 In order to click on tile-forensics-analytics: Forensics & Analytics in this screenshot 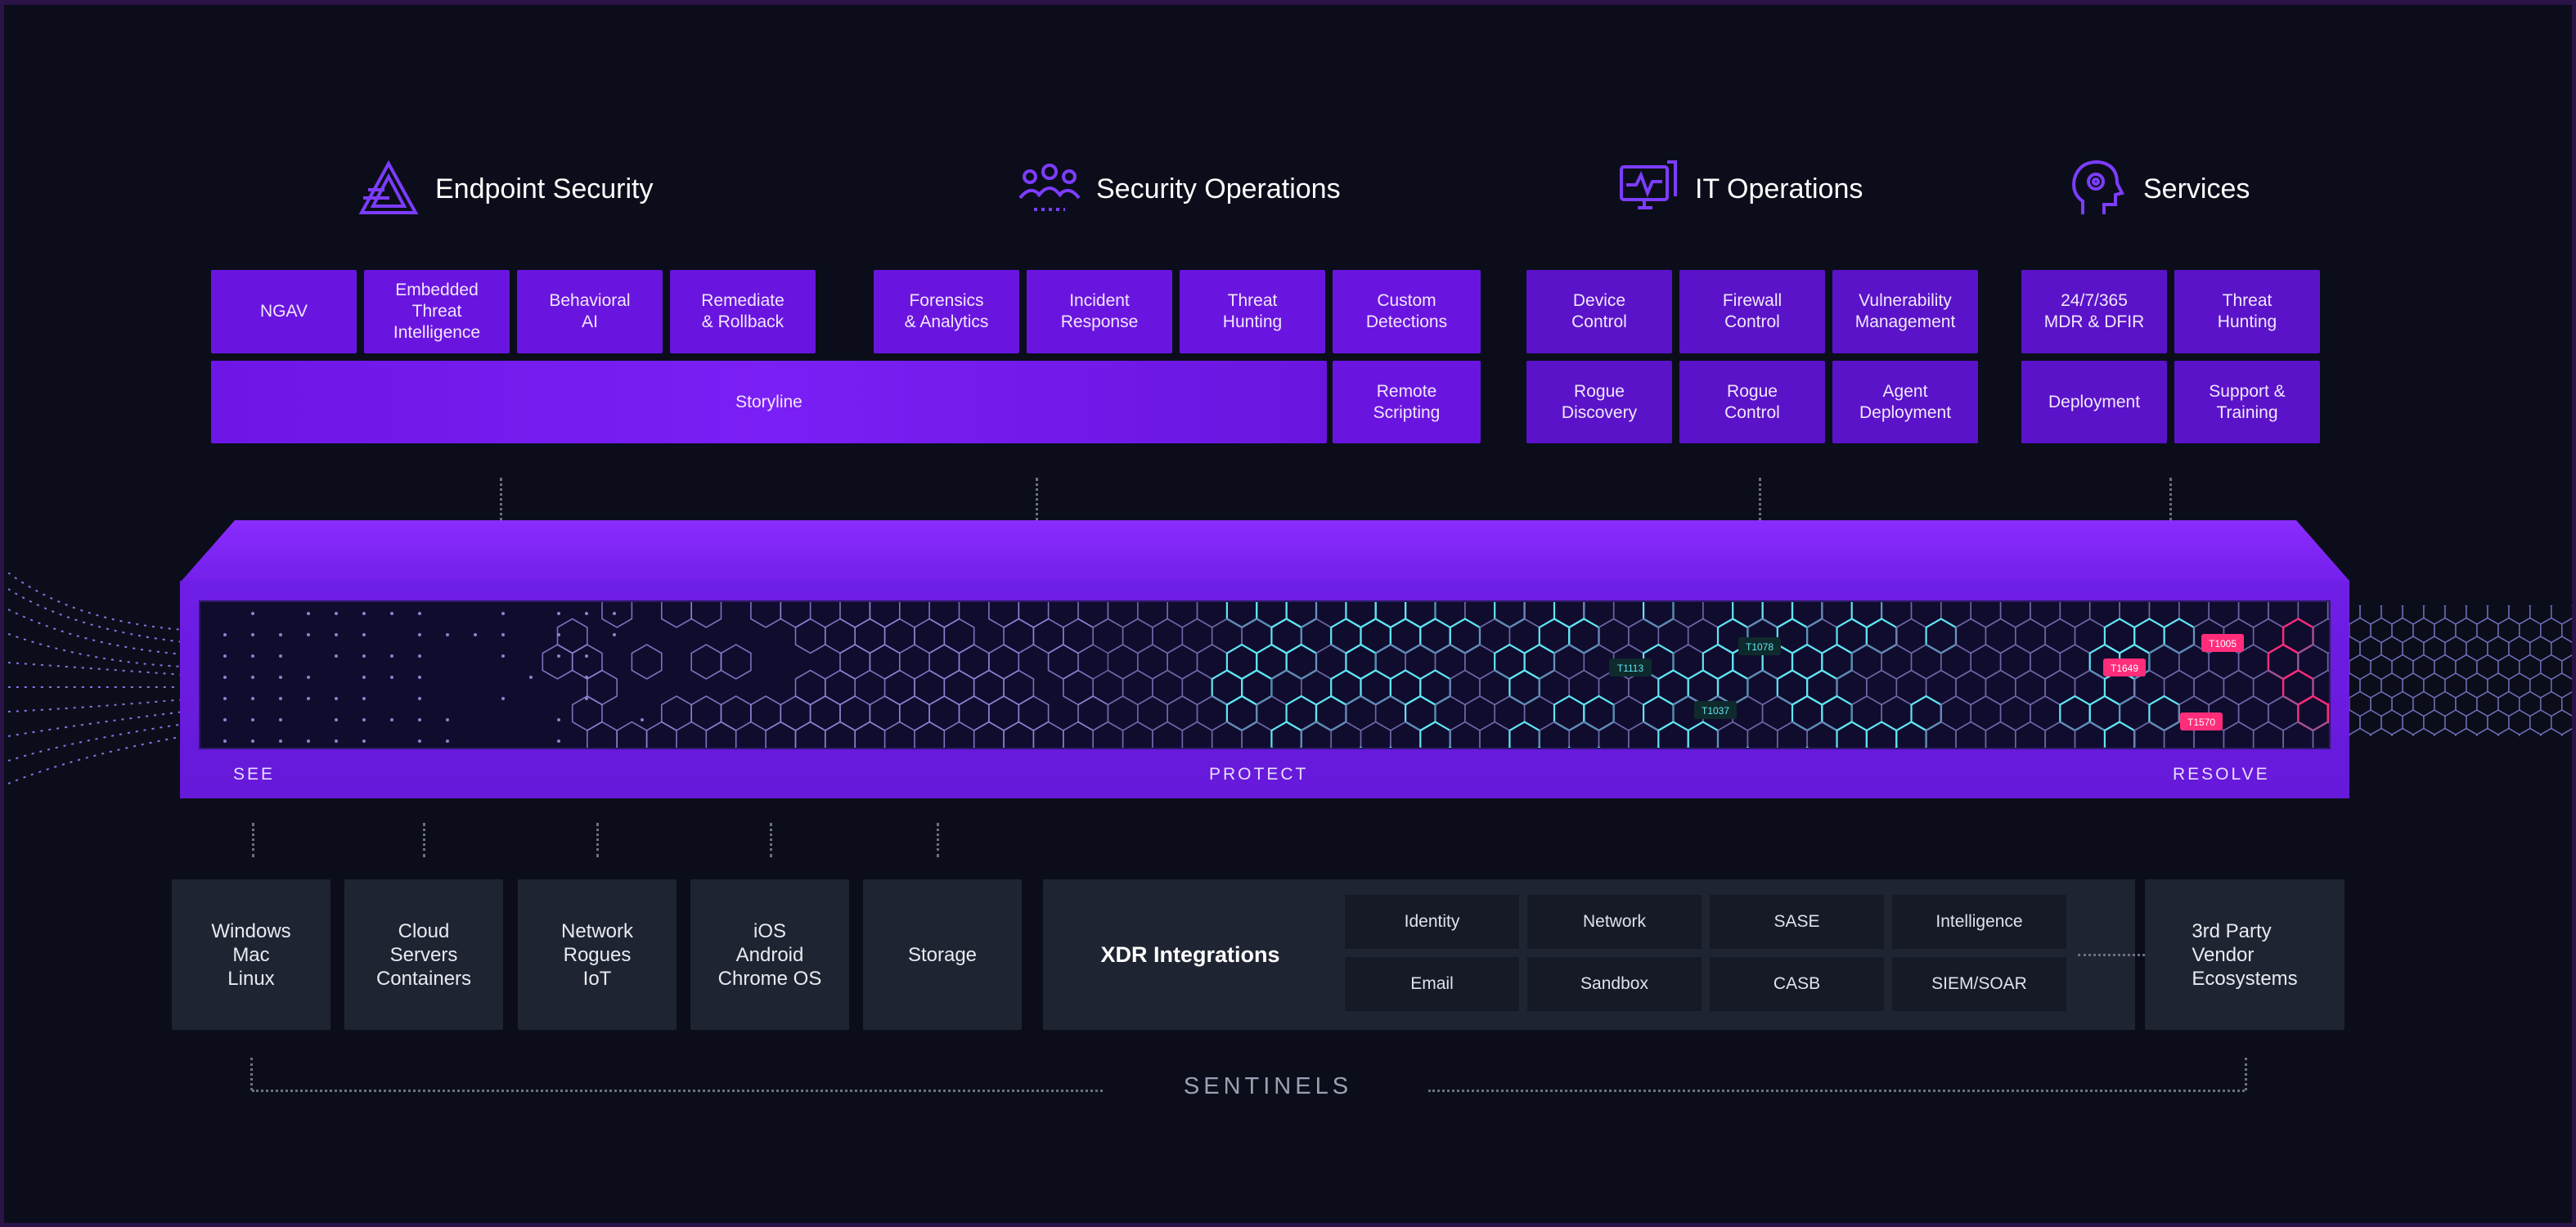, I will do `click(947, 311)`.